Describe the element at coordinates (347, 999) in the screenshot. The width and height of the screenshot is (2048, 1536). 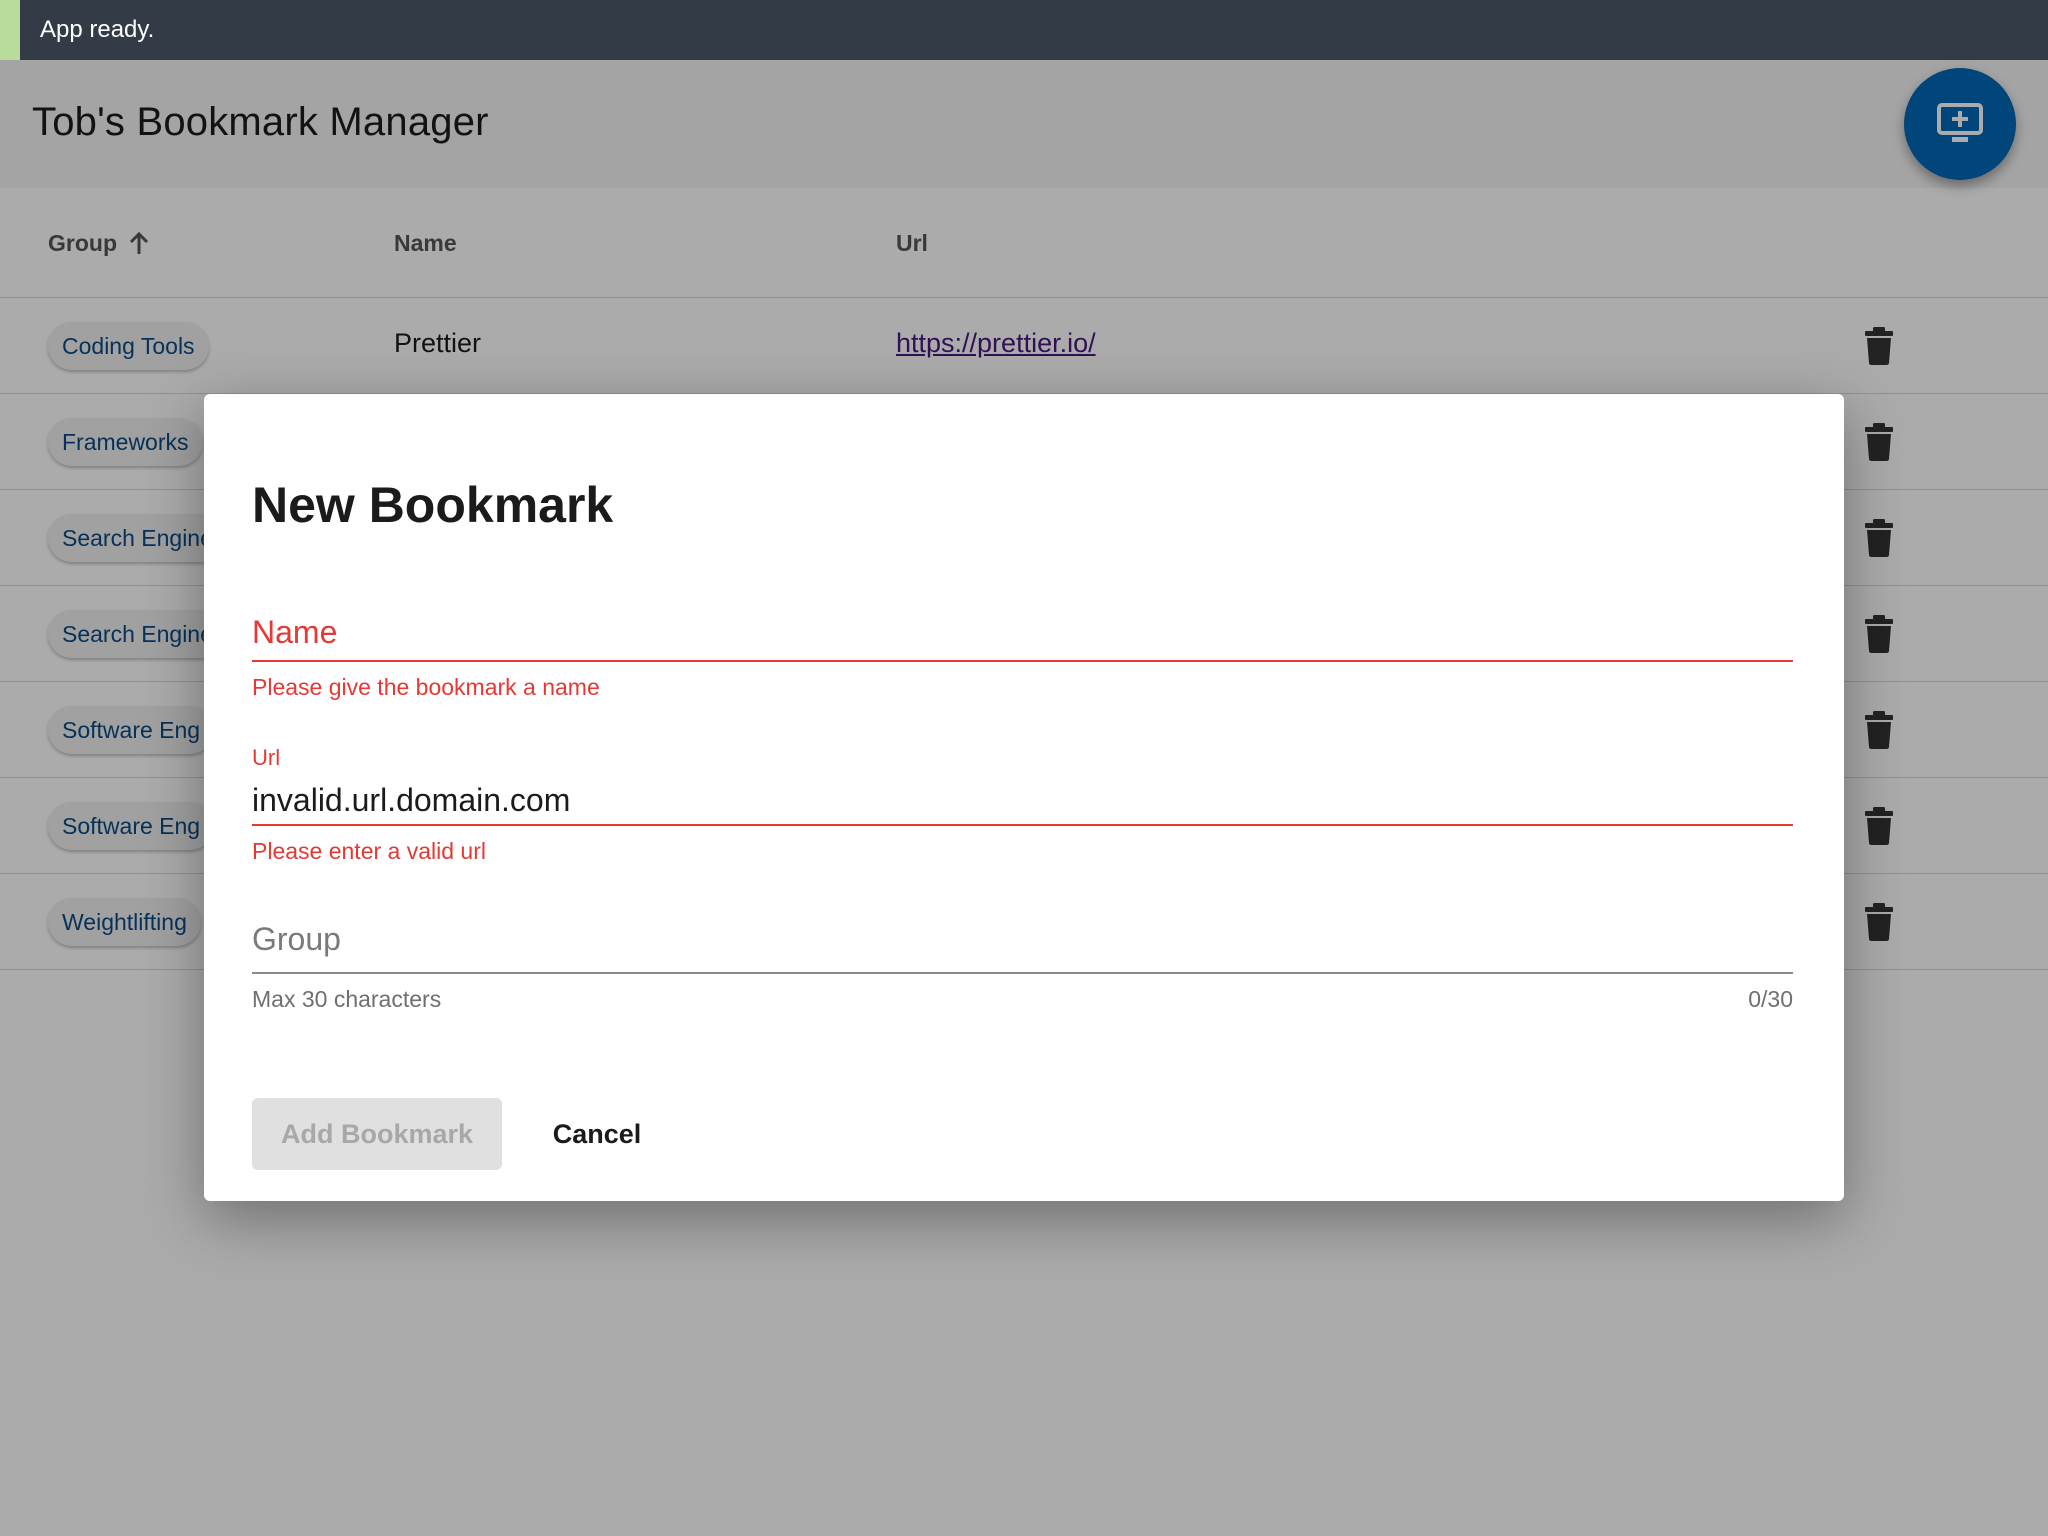
I see `group-hint: Max 30 characters` at that location.